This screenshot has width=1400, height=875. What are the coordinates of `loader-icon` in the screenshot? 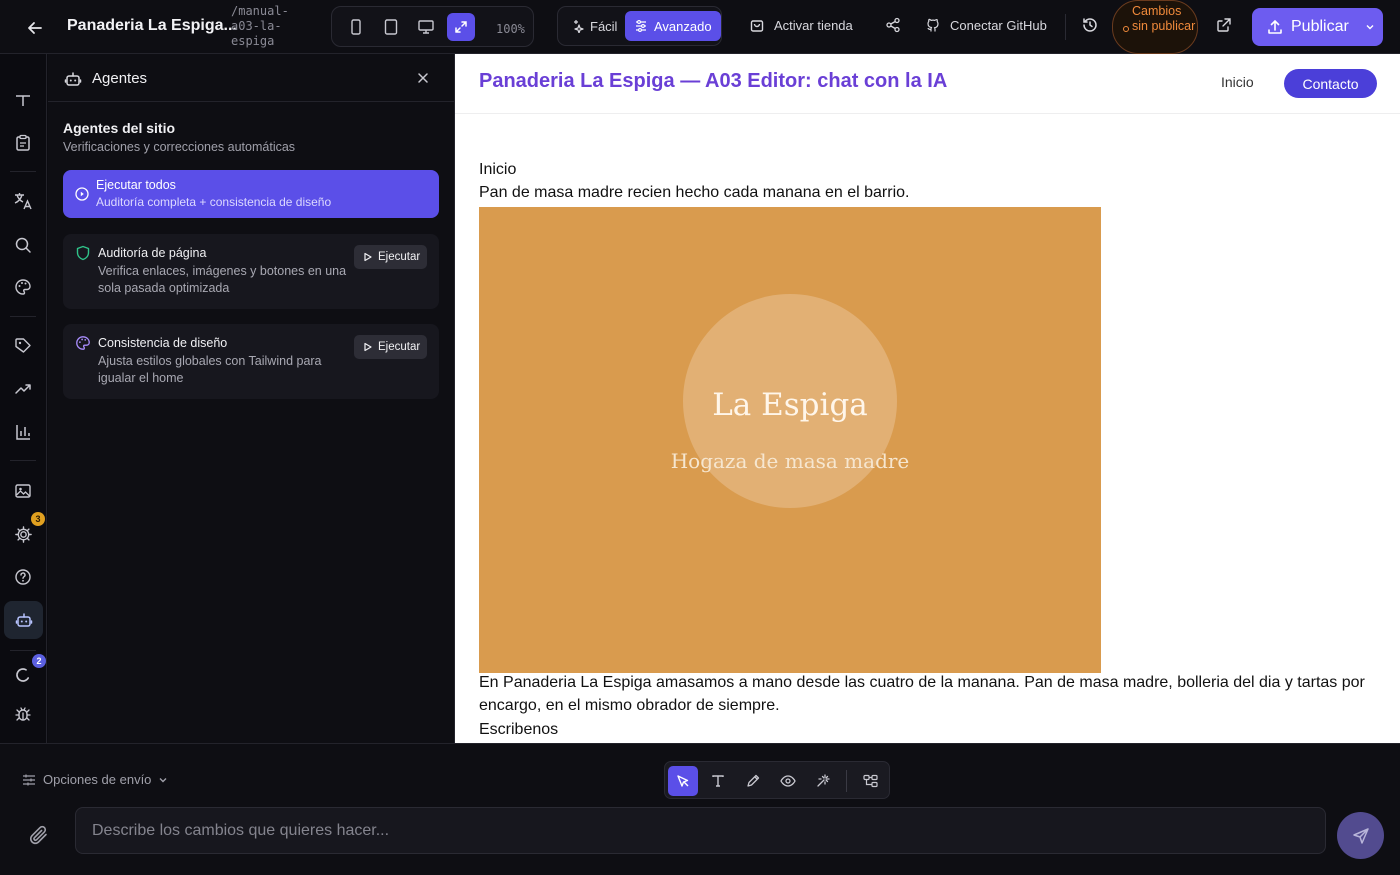 It's located at (23, 675).